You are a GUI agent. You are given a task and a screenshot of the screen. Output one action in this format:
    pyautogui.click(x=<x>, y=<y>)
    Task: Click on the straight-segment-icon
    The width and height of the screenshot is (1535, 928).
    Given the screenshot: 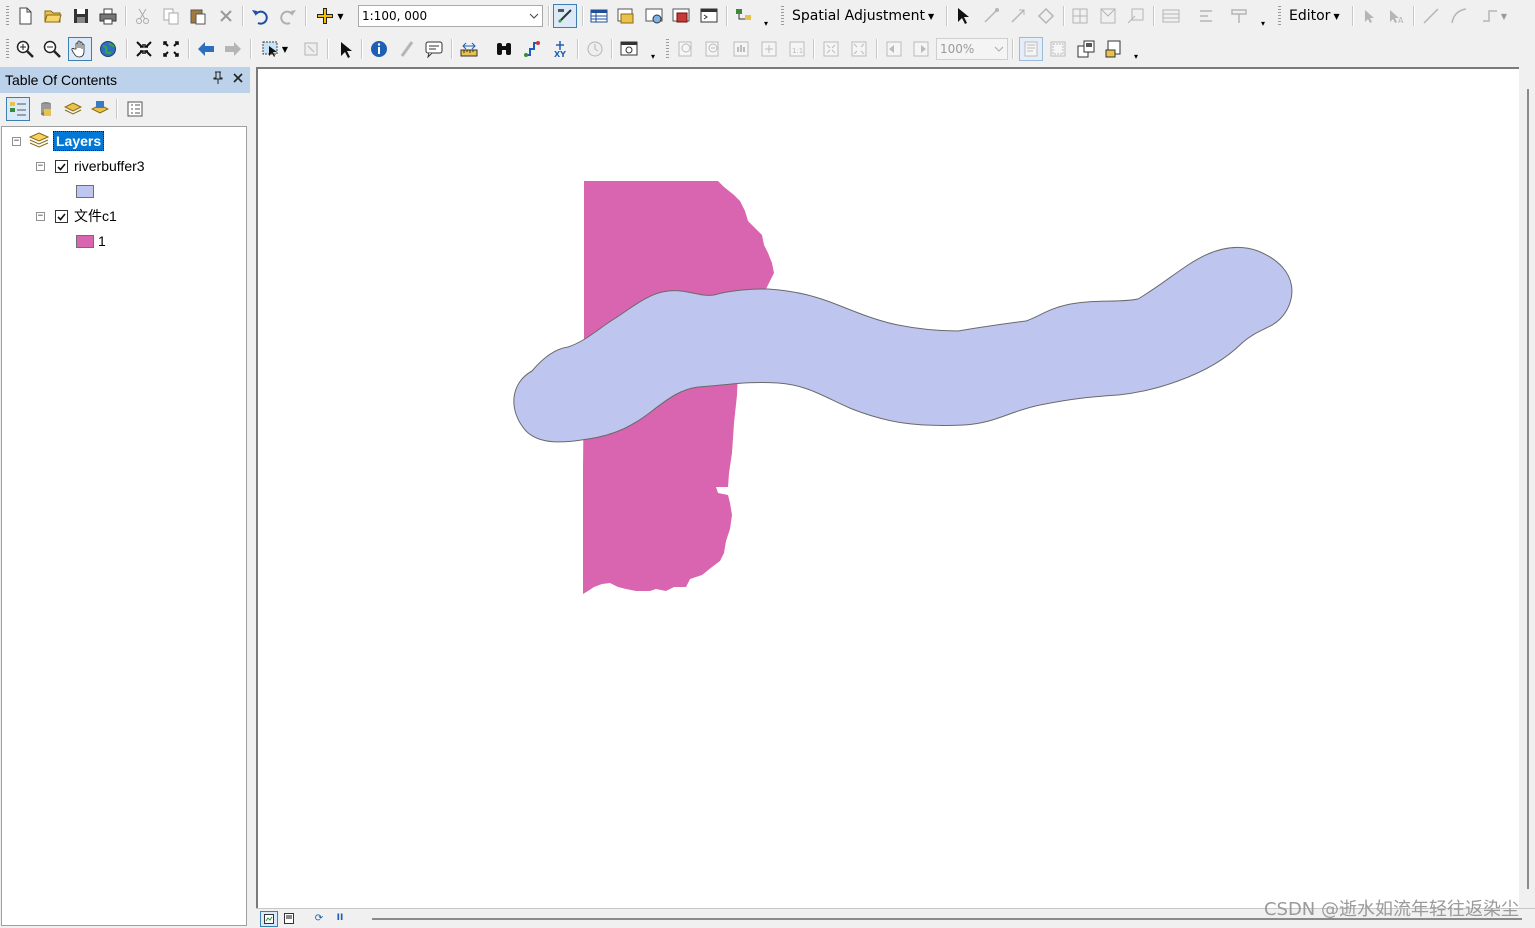 What is the action you would take?
    pyautogui.click(x=1431, y=16)
    